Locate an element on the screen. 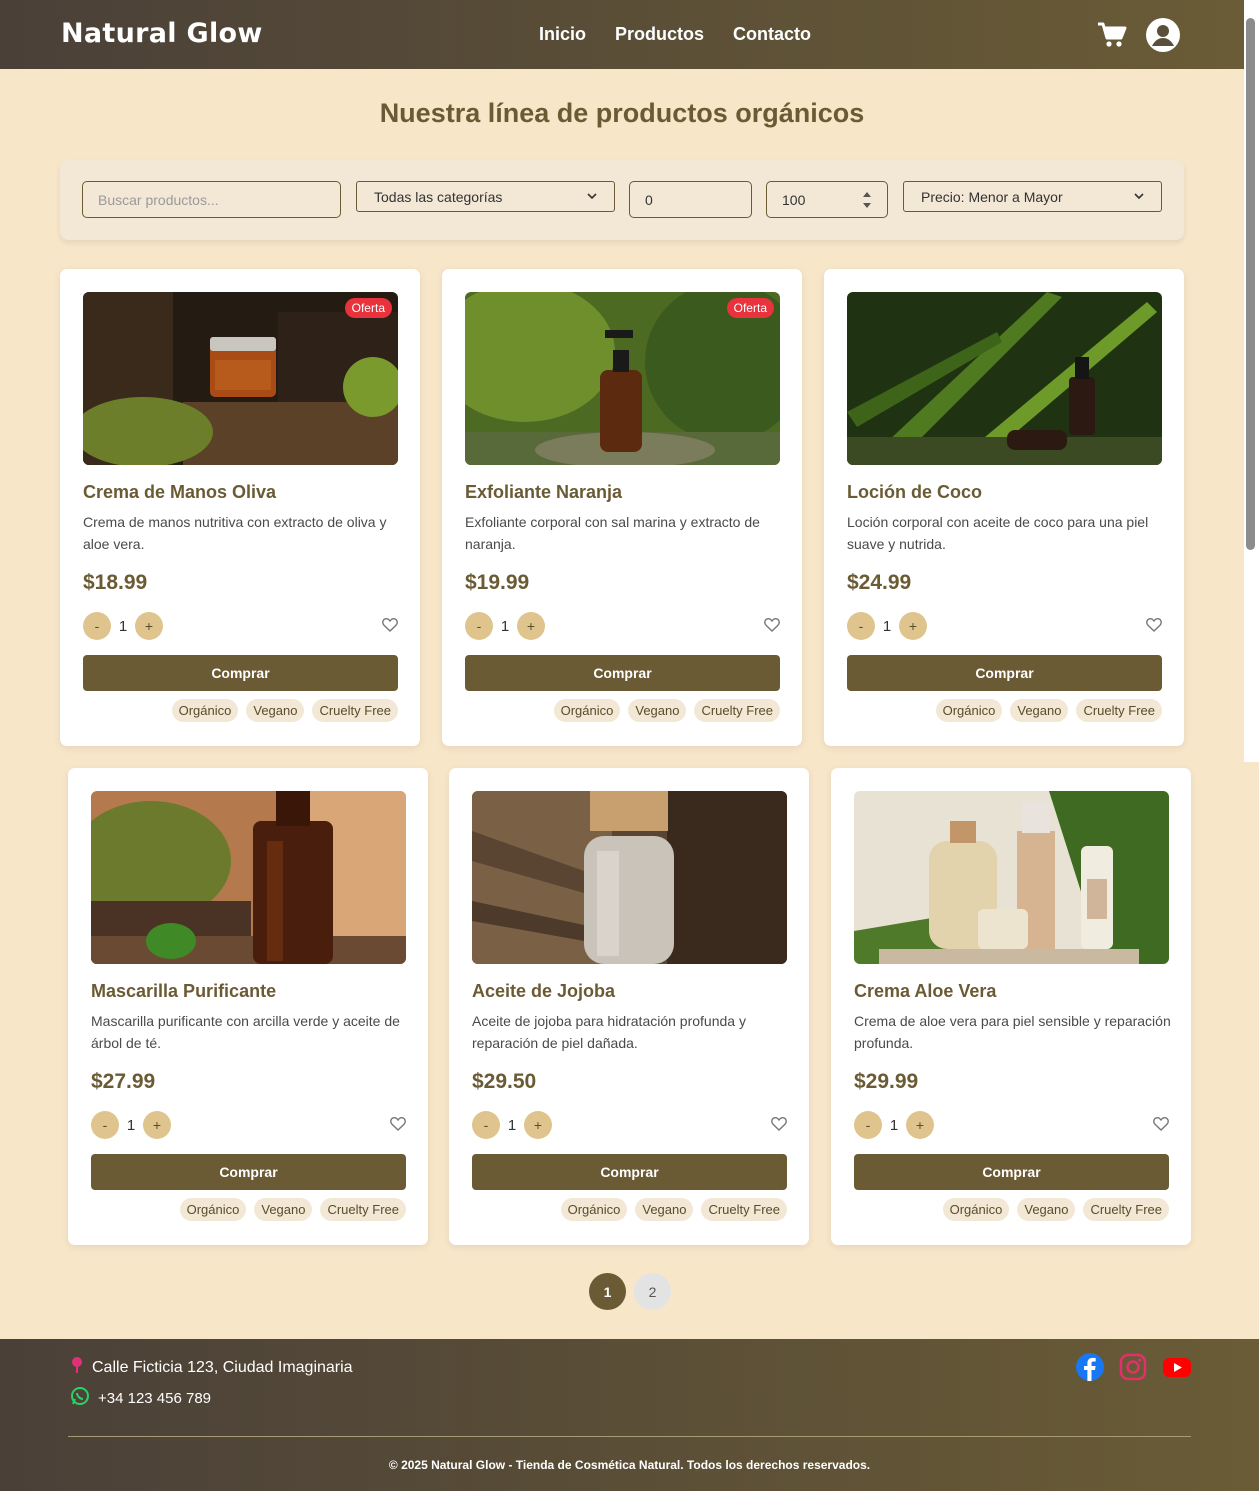  category-select: Todas las categorías is located at coordinates (485, 196).